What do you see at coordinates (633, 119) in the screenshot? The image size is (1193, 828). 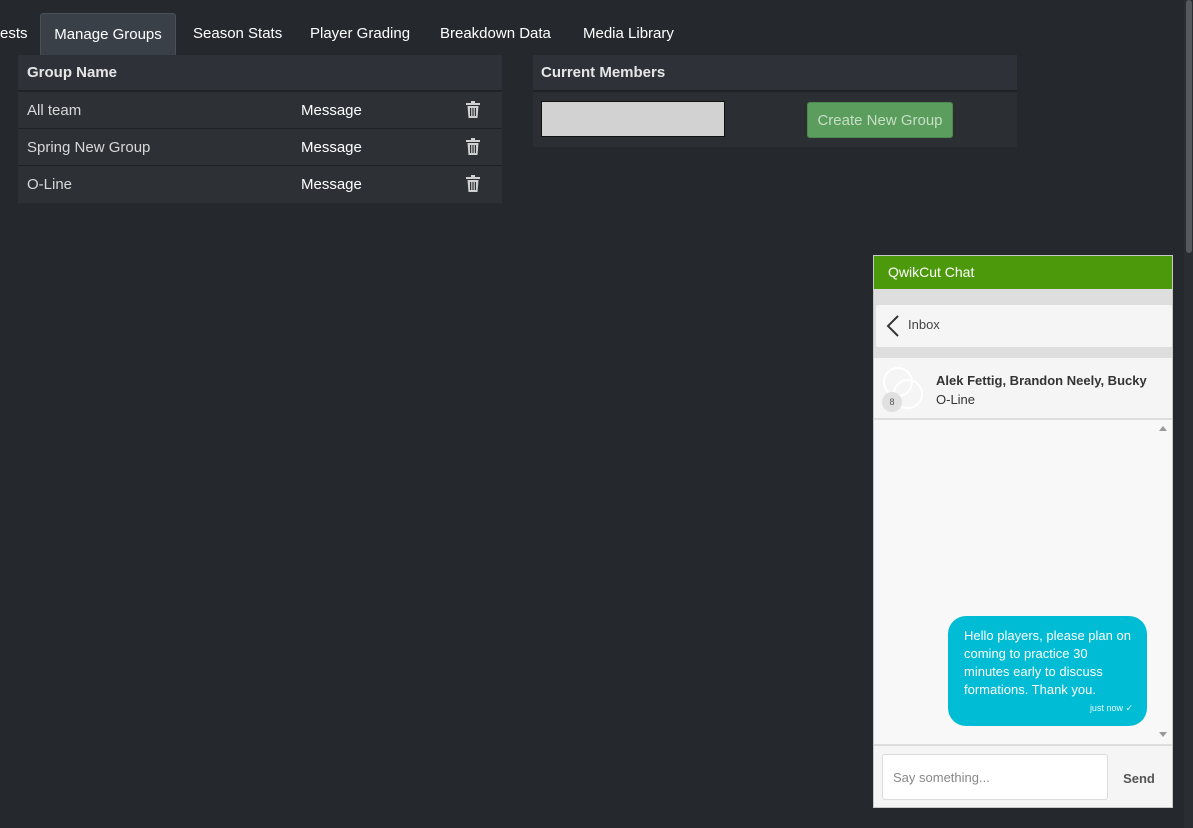 I see `group-name-input` at bounding box center [633, 119].